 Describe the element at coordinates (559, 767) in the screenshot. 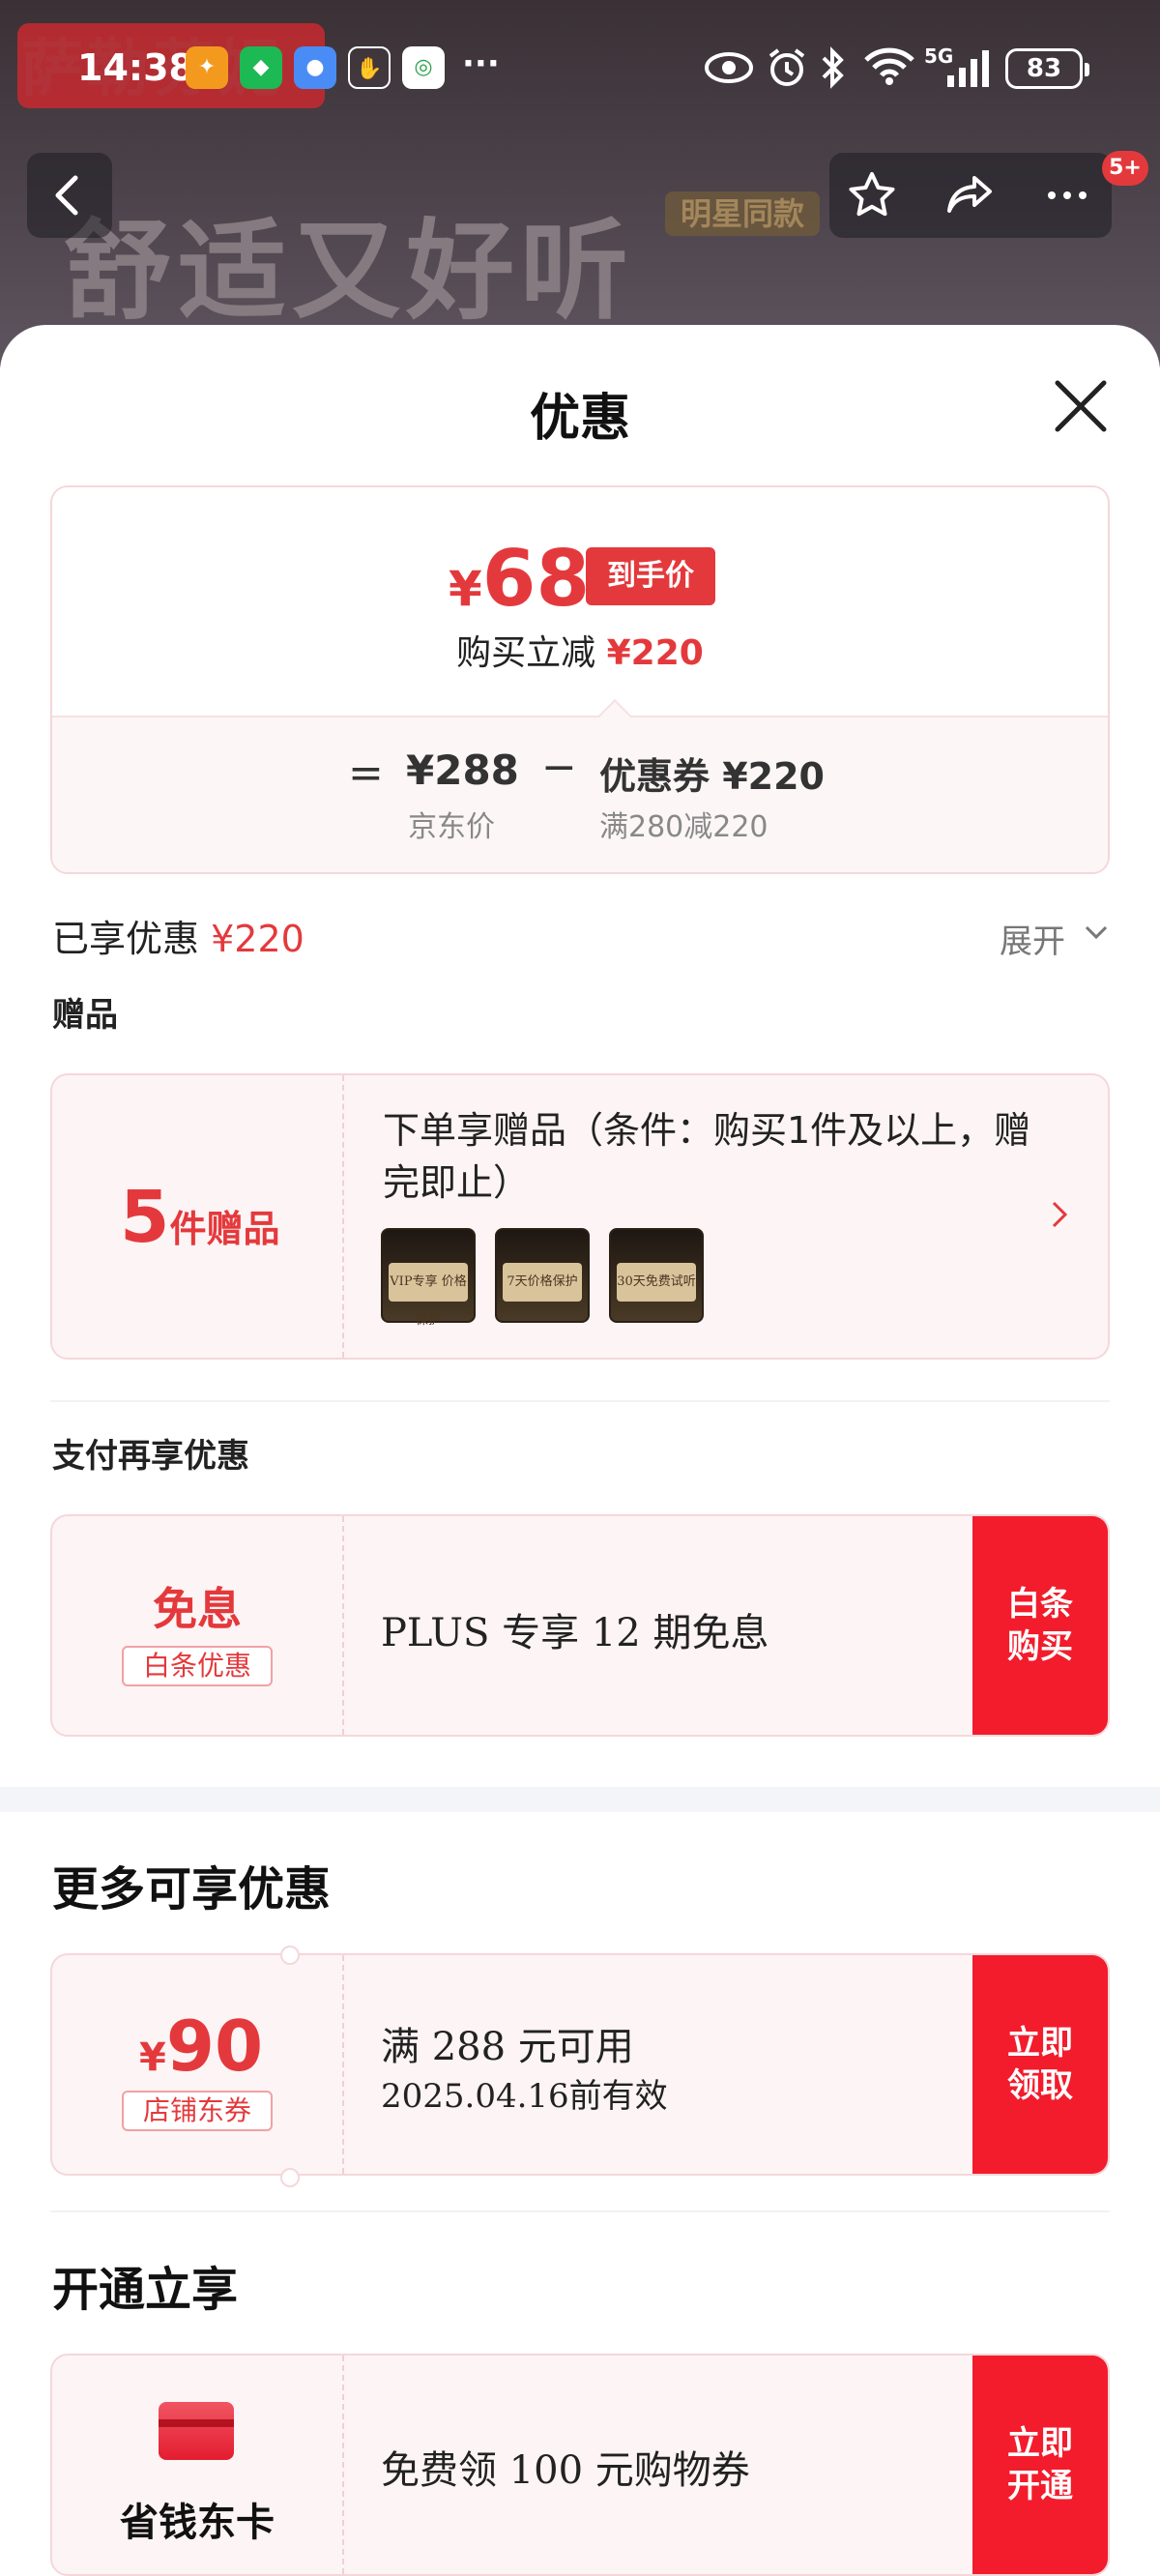

I see `minus-sign: −` at that location.